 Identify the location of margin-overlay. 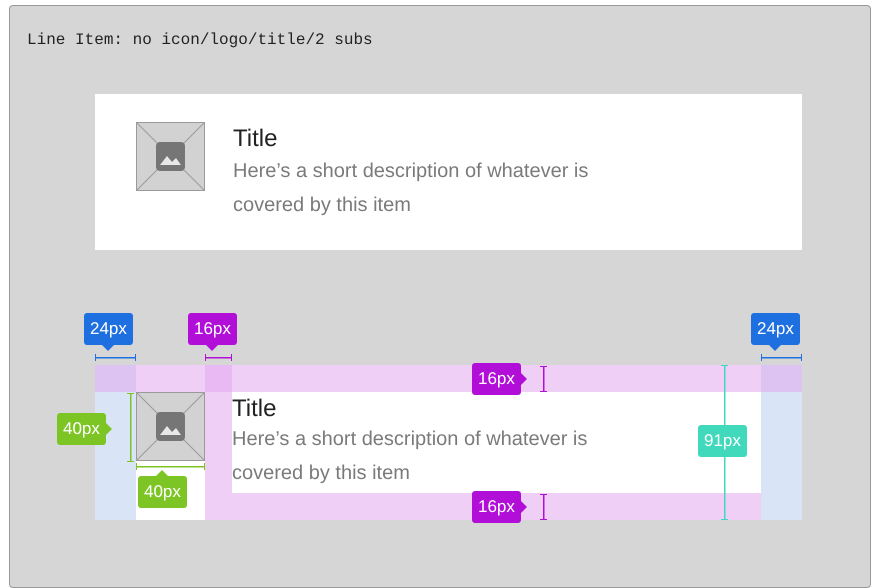
(115, 378).